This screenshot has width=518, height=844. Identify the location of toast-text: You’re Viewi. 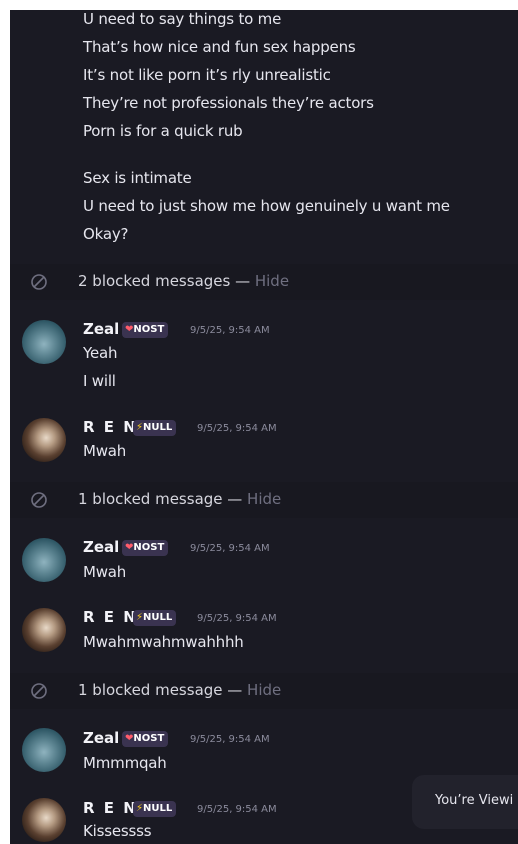
(474, 800).